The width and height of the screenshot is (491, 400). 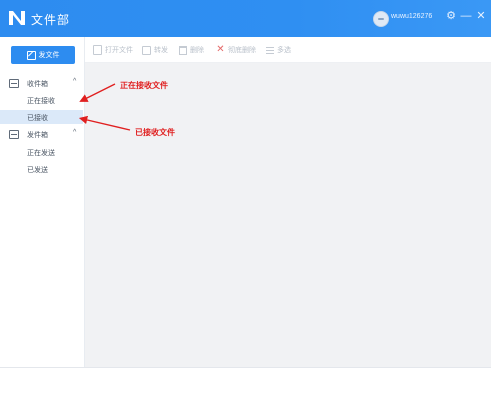 I want to click on app-title: 文件部, so click(x=51, y=20).